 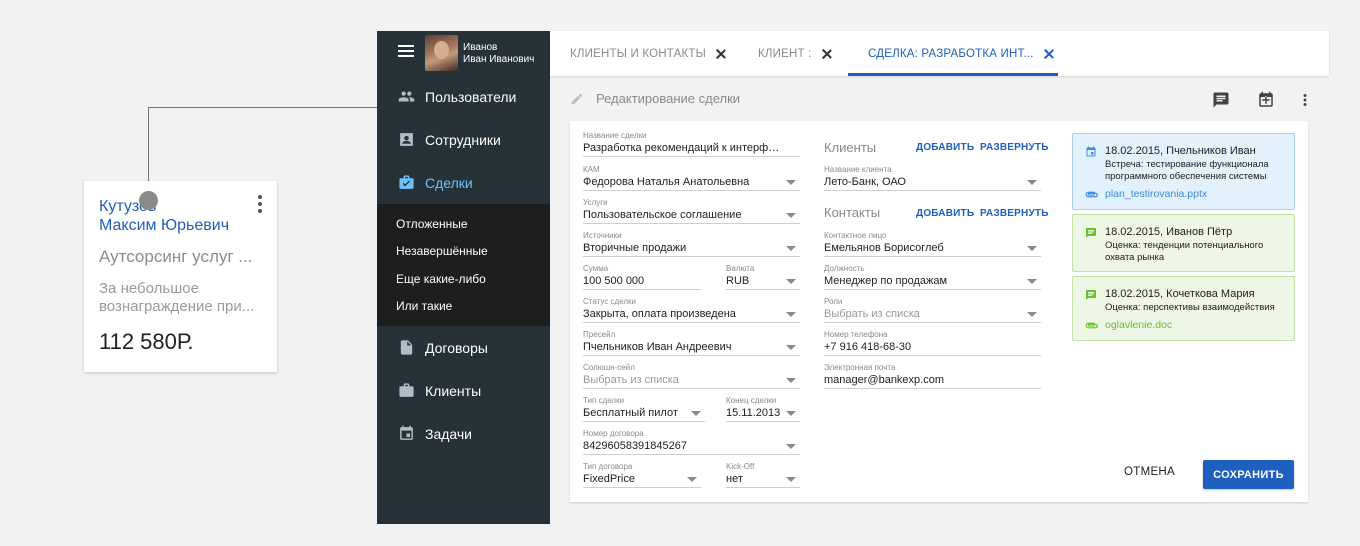 What do you see at coordinates (1149, 472) in the screenshot?
I see `cancel-button: ОТМЕНА` at bounding box center [1149, 472].